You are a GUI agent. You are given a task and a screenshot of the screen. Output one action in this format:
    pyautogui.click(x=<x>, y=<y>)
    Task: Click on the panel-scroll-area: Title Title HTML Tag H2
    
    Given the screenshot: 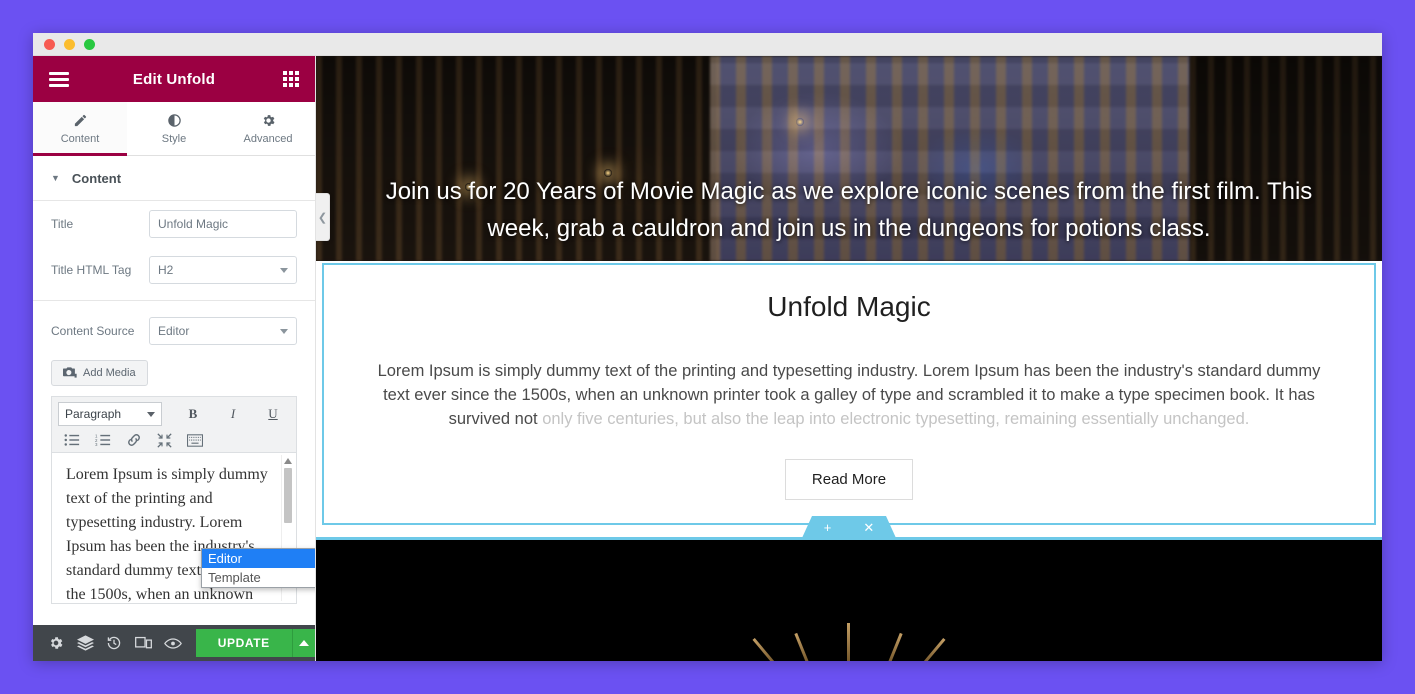 What is the action you would take?
    pyautogui.click(x=174, y=413)
    